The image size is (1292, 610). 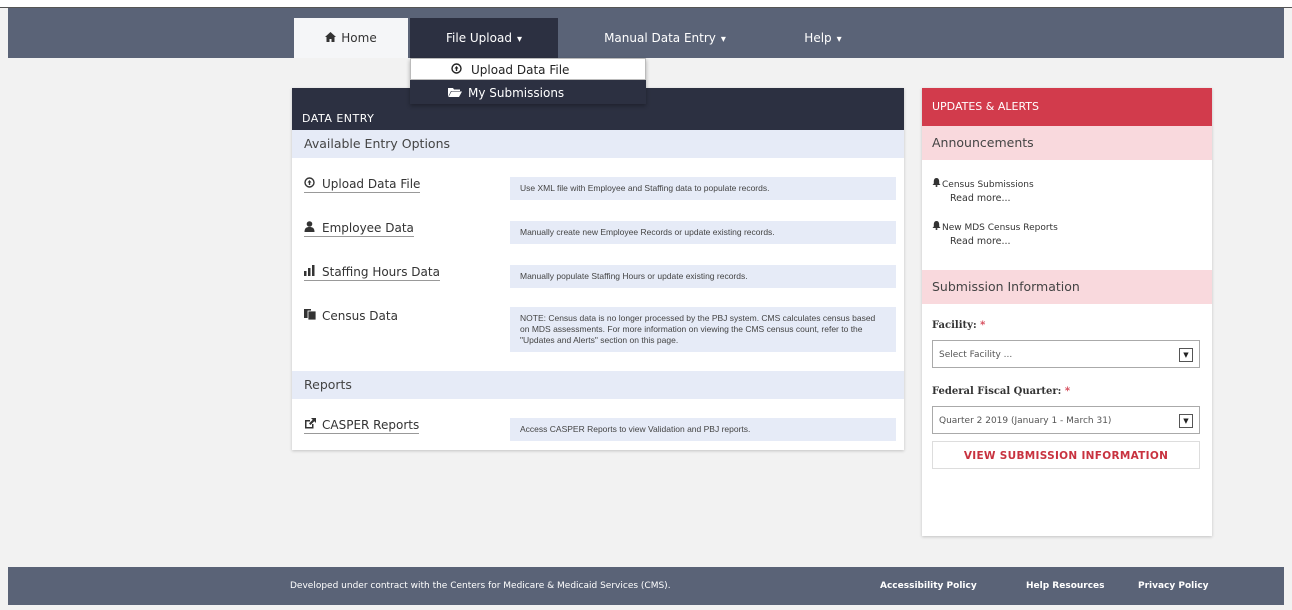 I want to click on nav-help: Help ▾, so click(x=823, y=38).